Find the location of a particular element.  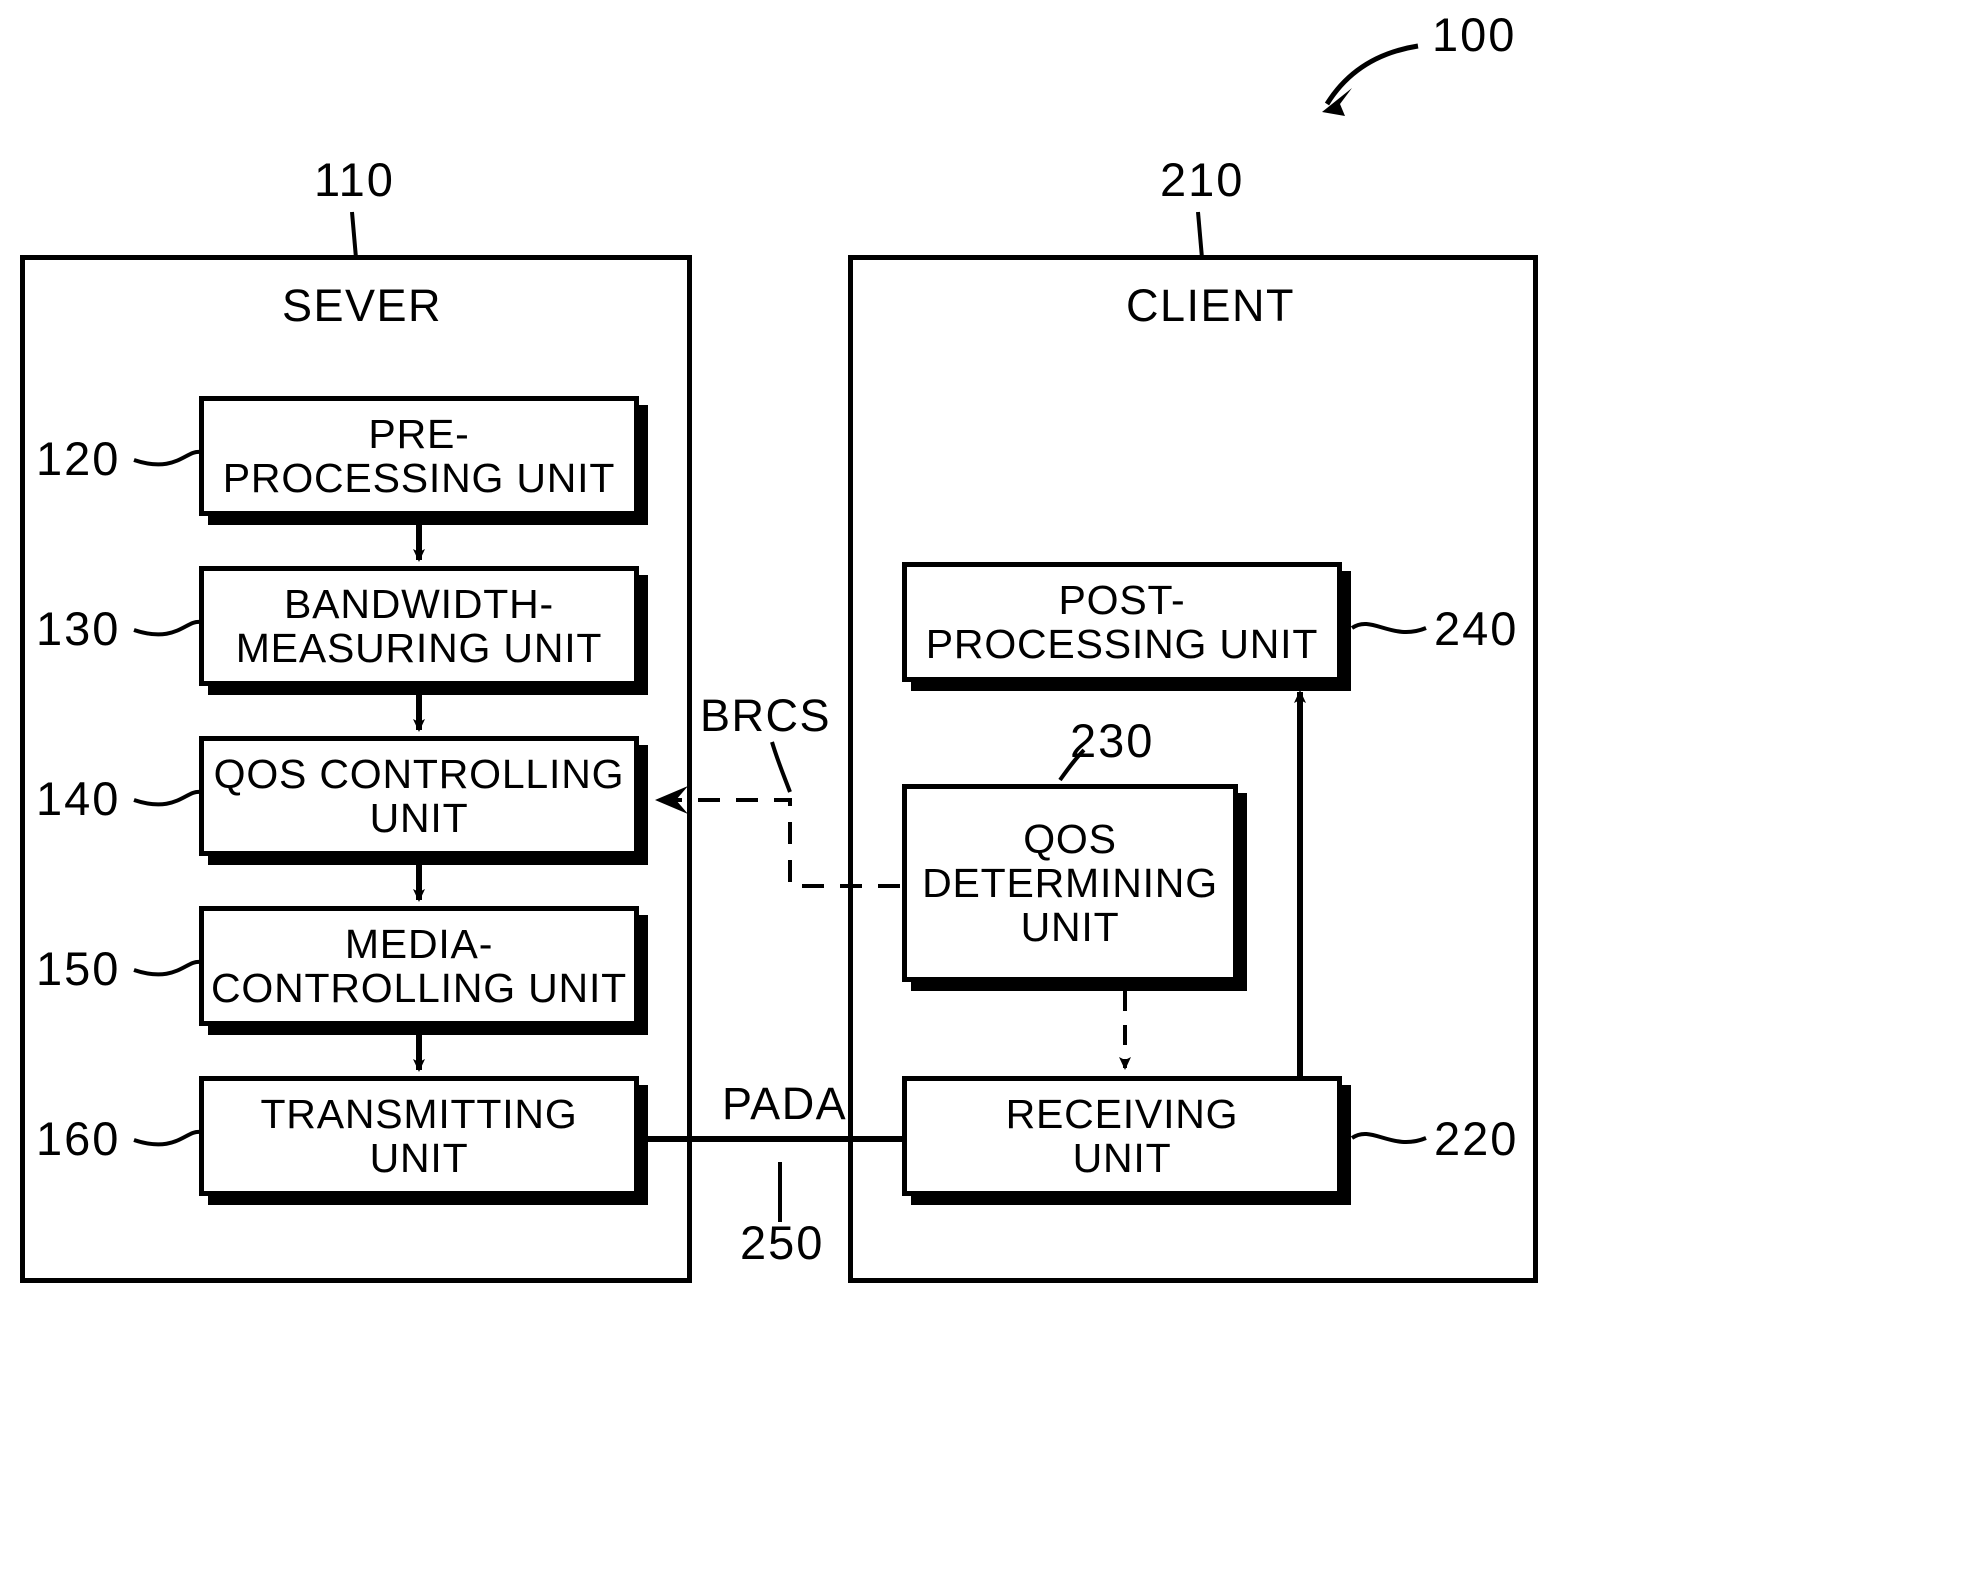

ref-number-240: 240 is located at coordinates (1476, 628).